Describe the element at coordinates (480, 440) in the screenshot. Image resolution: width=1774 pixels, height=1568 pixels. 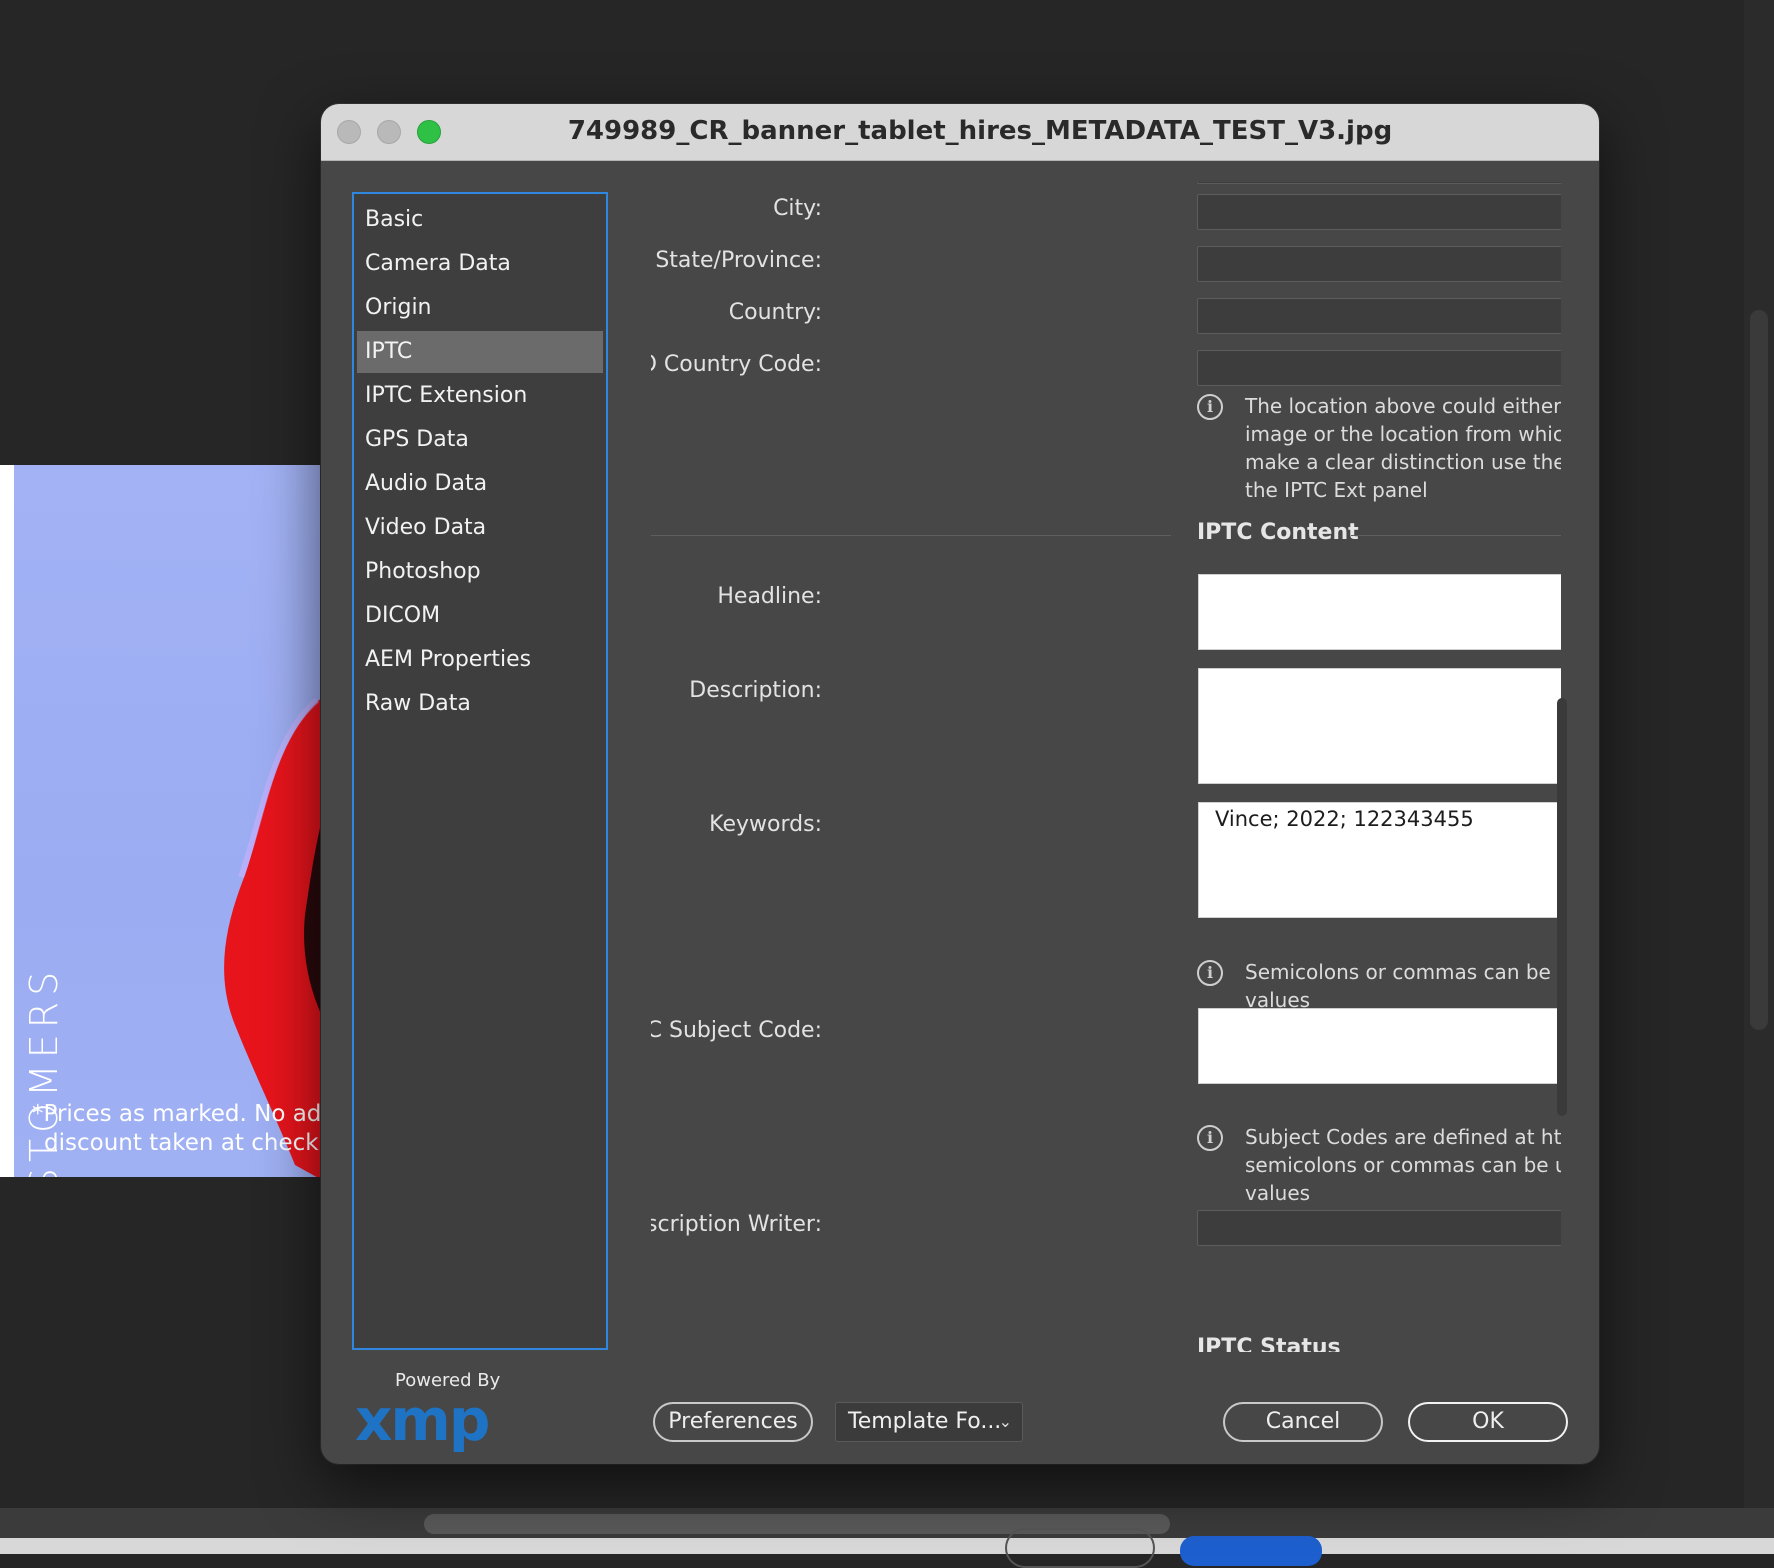
I see `category-gps-data: GPS Data` at that location.